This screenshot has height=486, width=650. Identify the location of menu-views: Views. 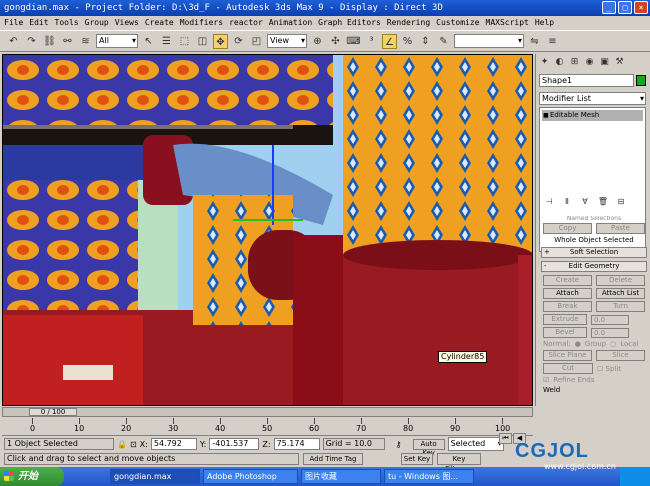
(127, 23).